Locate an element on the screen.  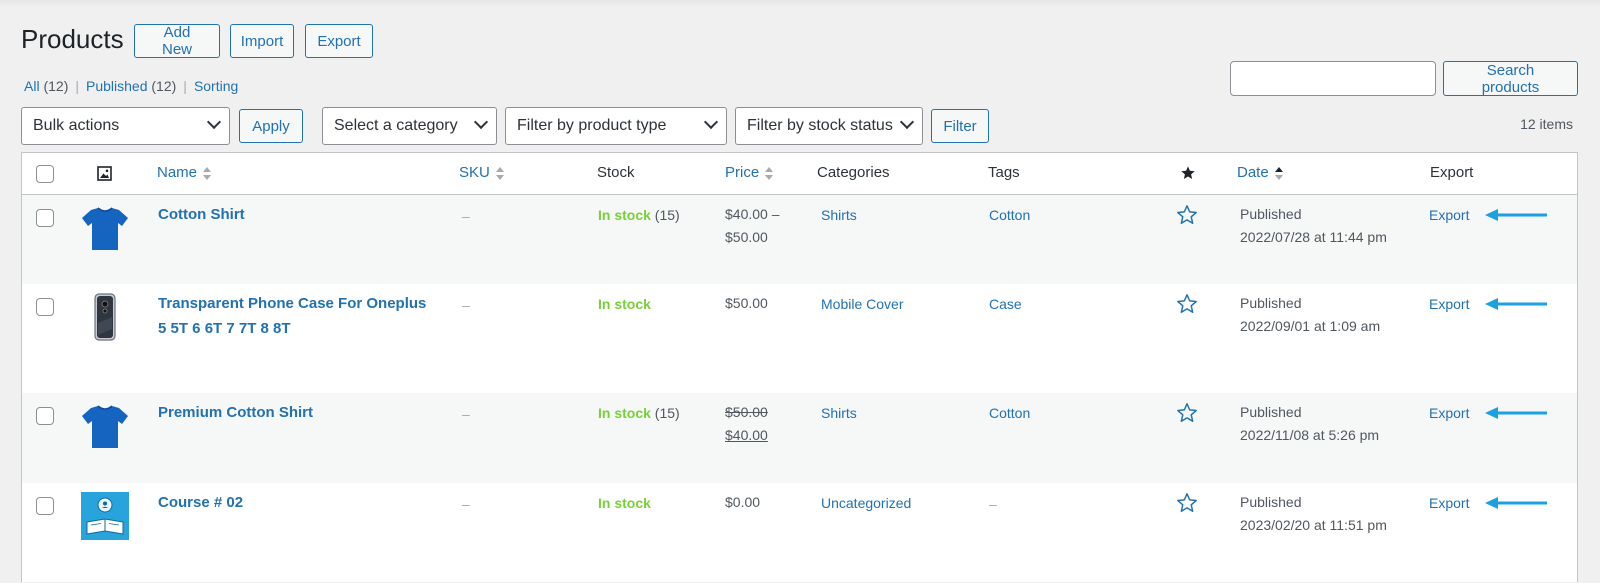
view-published: Published (12) is located at coordinates (131, 86).